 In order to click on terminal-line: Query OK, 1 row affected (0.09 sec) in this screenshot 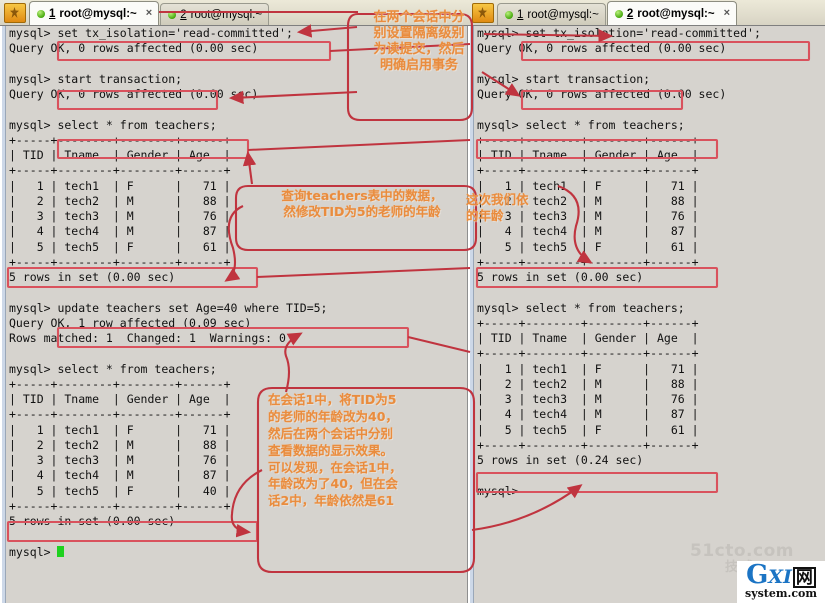, I will do `click(130, 322)`.